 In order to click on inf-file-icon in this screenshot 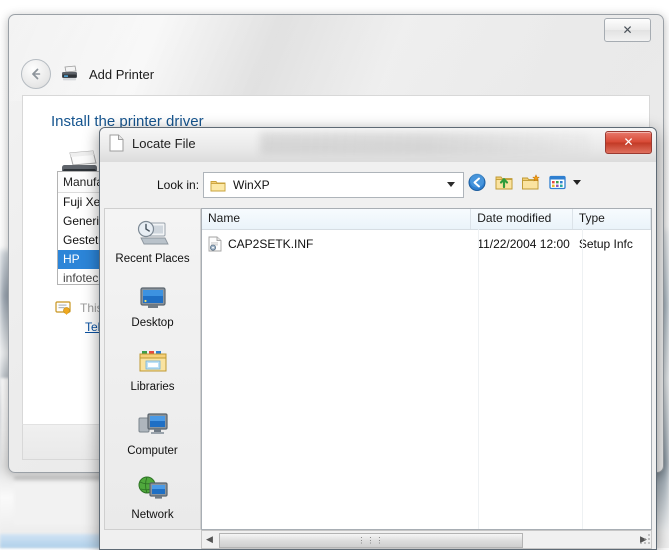, I will do `click(215, 244)`.